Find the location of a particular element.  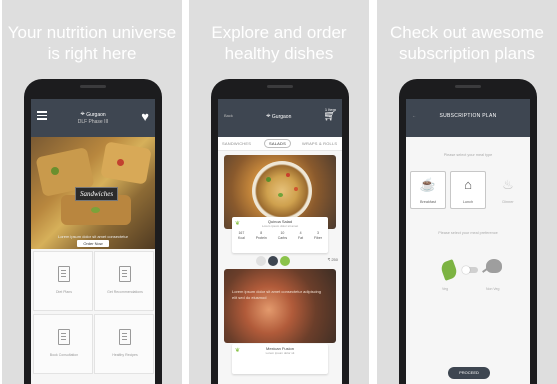

app-bar: Back ⌖ Gurgaon 1 Item 🛒︎ is located at coordinates (280, 118).